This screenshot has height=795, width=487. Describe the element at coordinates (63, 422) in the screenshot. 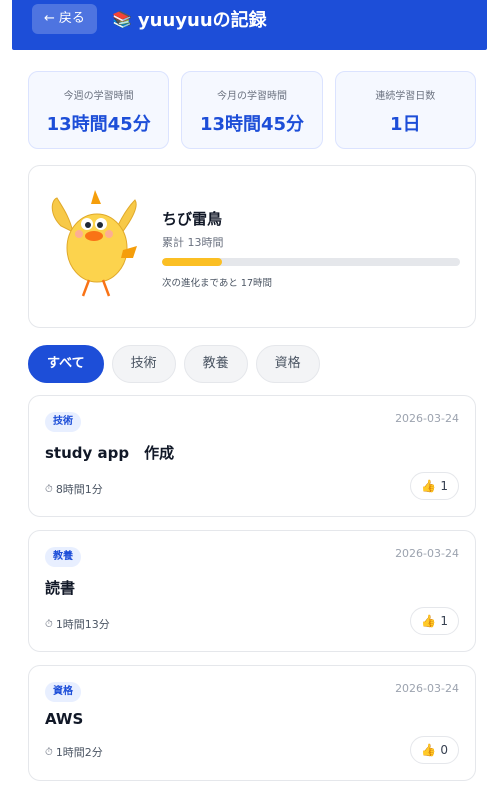

I see `category-tag: 技術` at that location.